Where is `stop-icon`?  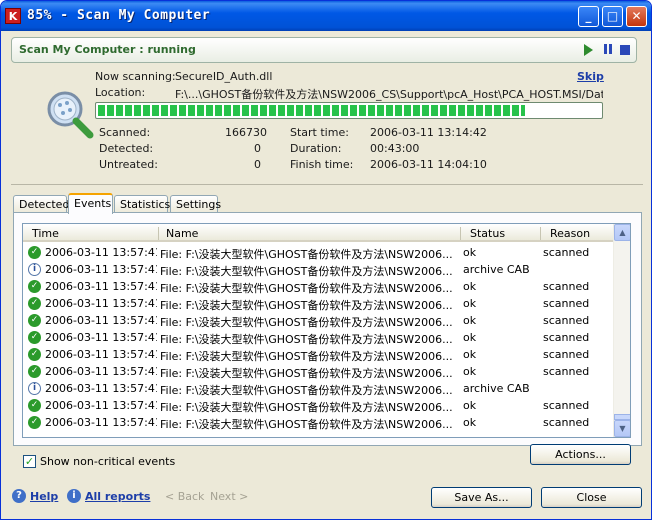 stop-icon is located at coordinates (625, 50).